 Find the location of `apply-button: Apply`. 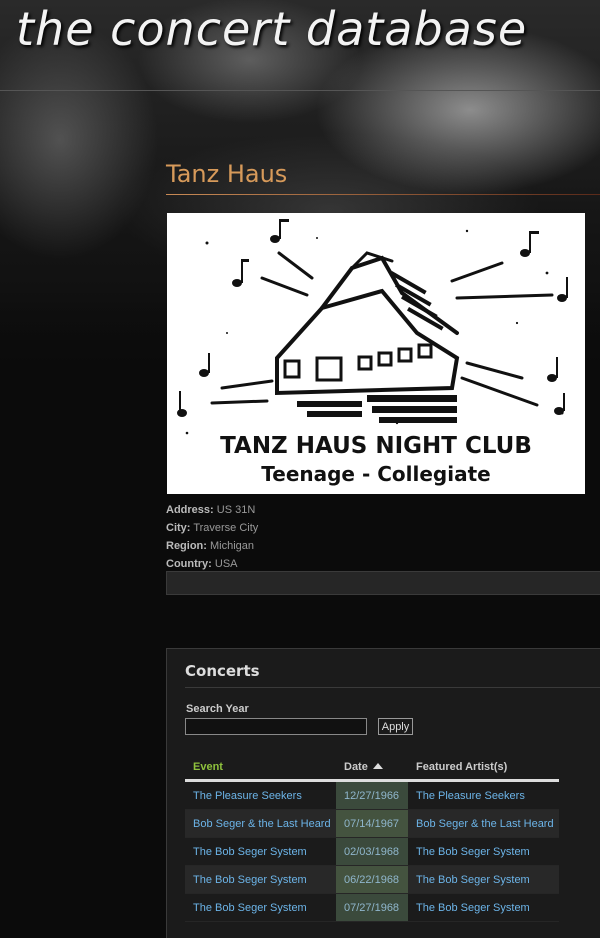

apply-button: Apply is located at coordinates (395, 726).